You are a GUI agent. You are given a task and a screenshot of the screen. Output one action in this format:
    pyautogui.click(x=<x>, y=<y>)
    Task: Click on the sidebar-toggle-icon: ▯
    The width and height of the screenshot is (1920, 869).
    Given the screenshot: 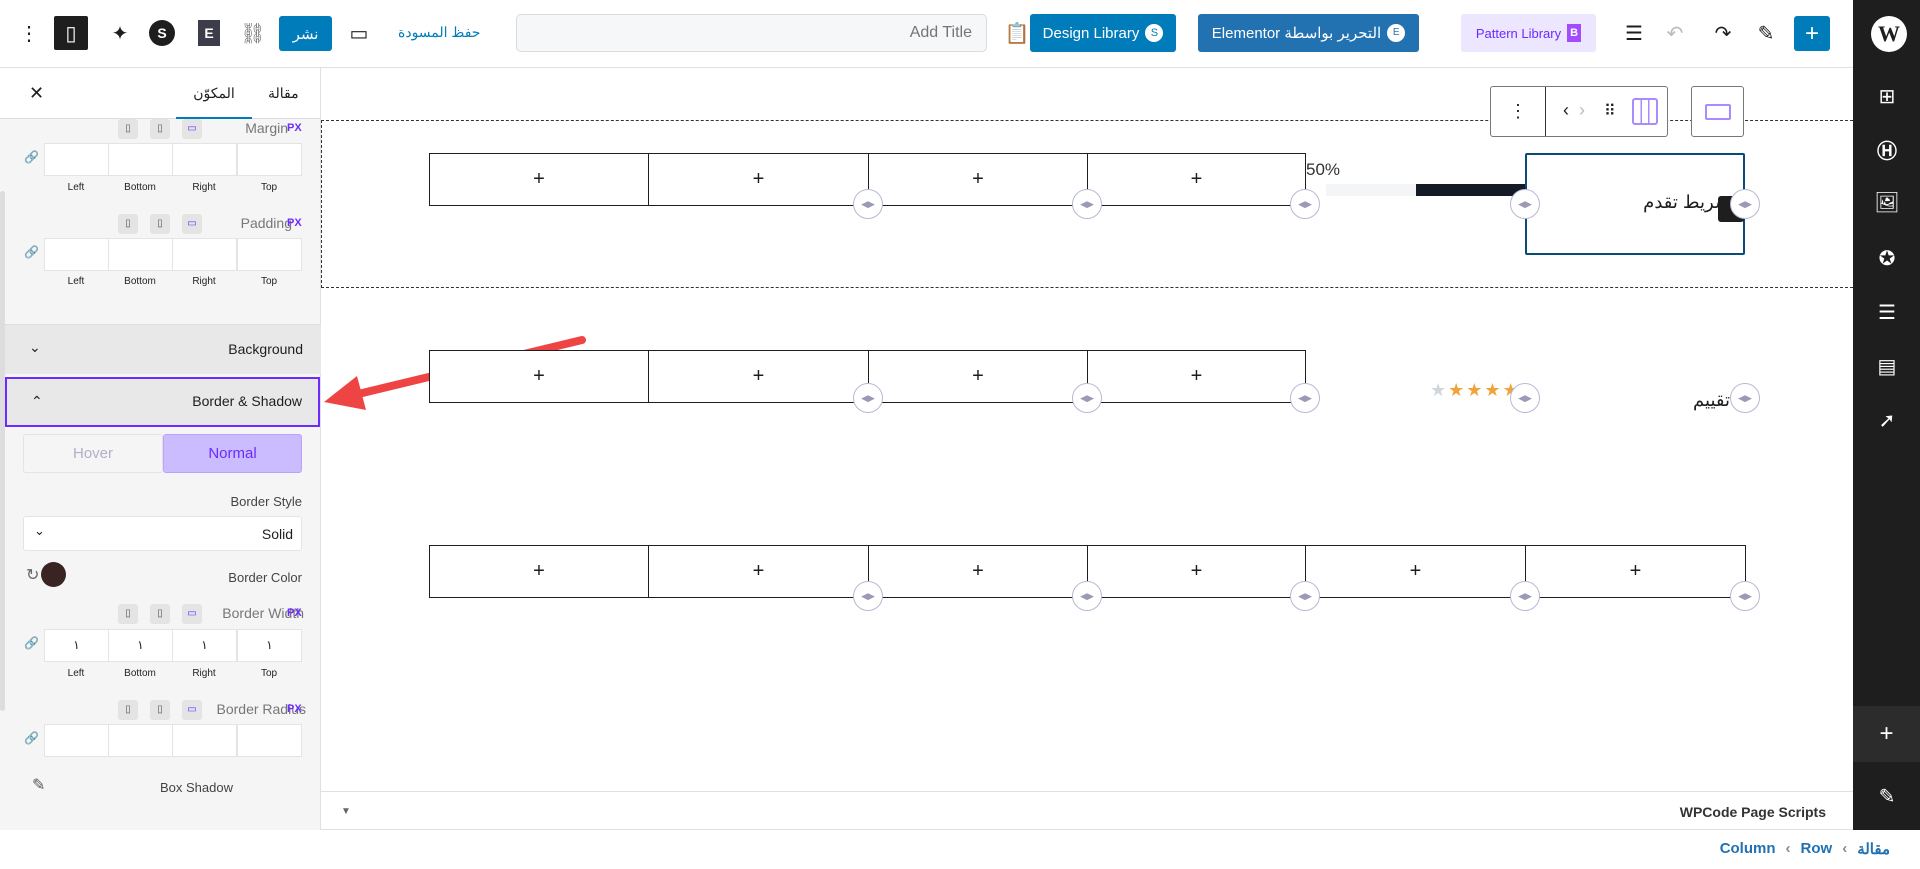 What is the action you would take?
    pyautogui.click(x=71, y=33)
    